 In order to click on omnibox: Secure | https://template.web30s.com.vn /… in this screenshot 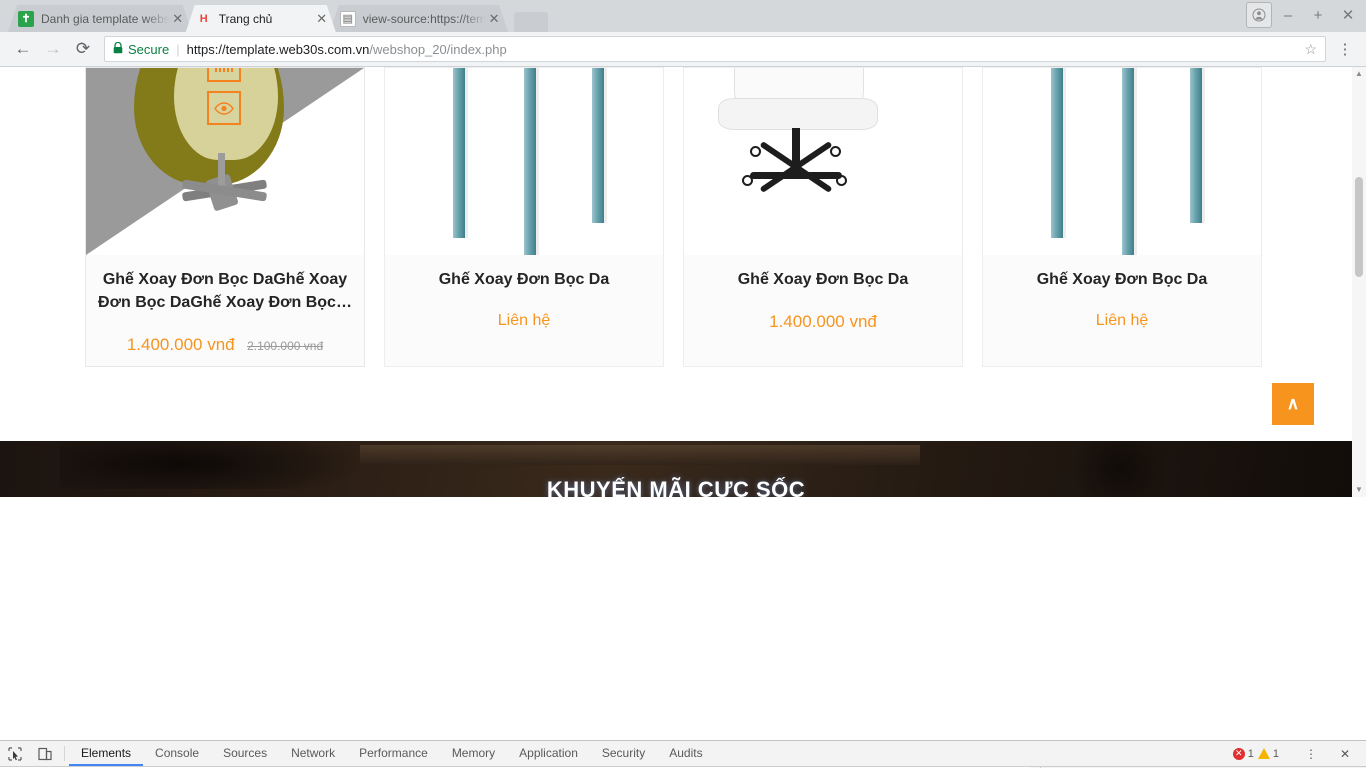, I will do `click(715, 49)`.